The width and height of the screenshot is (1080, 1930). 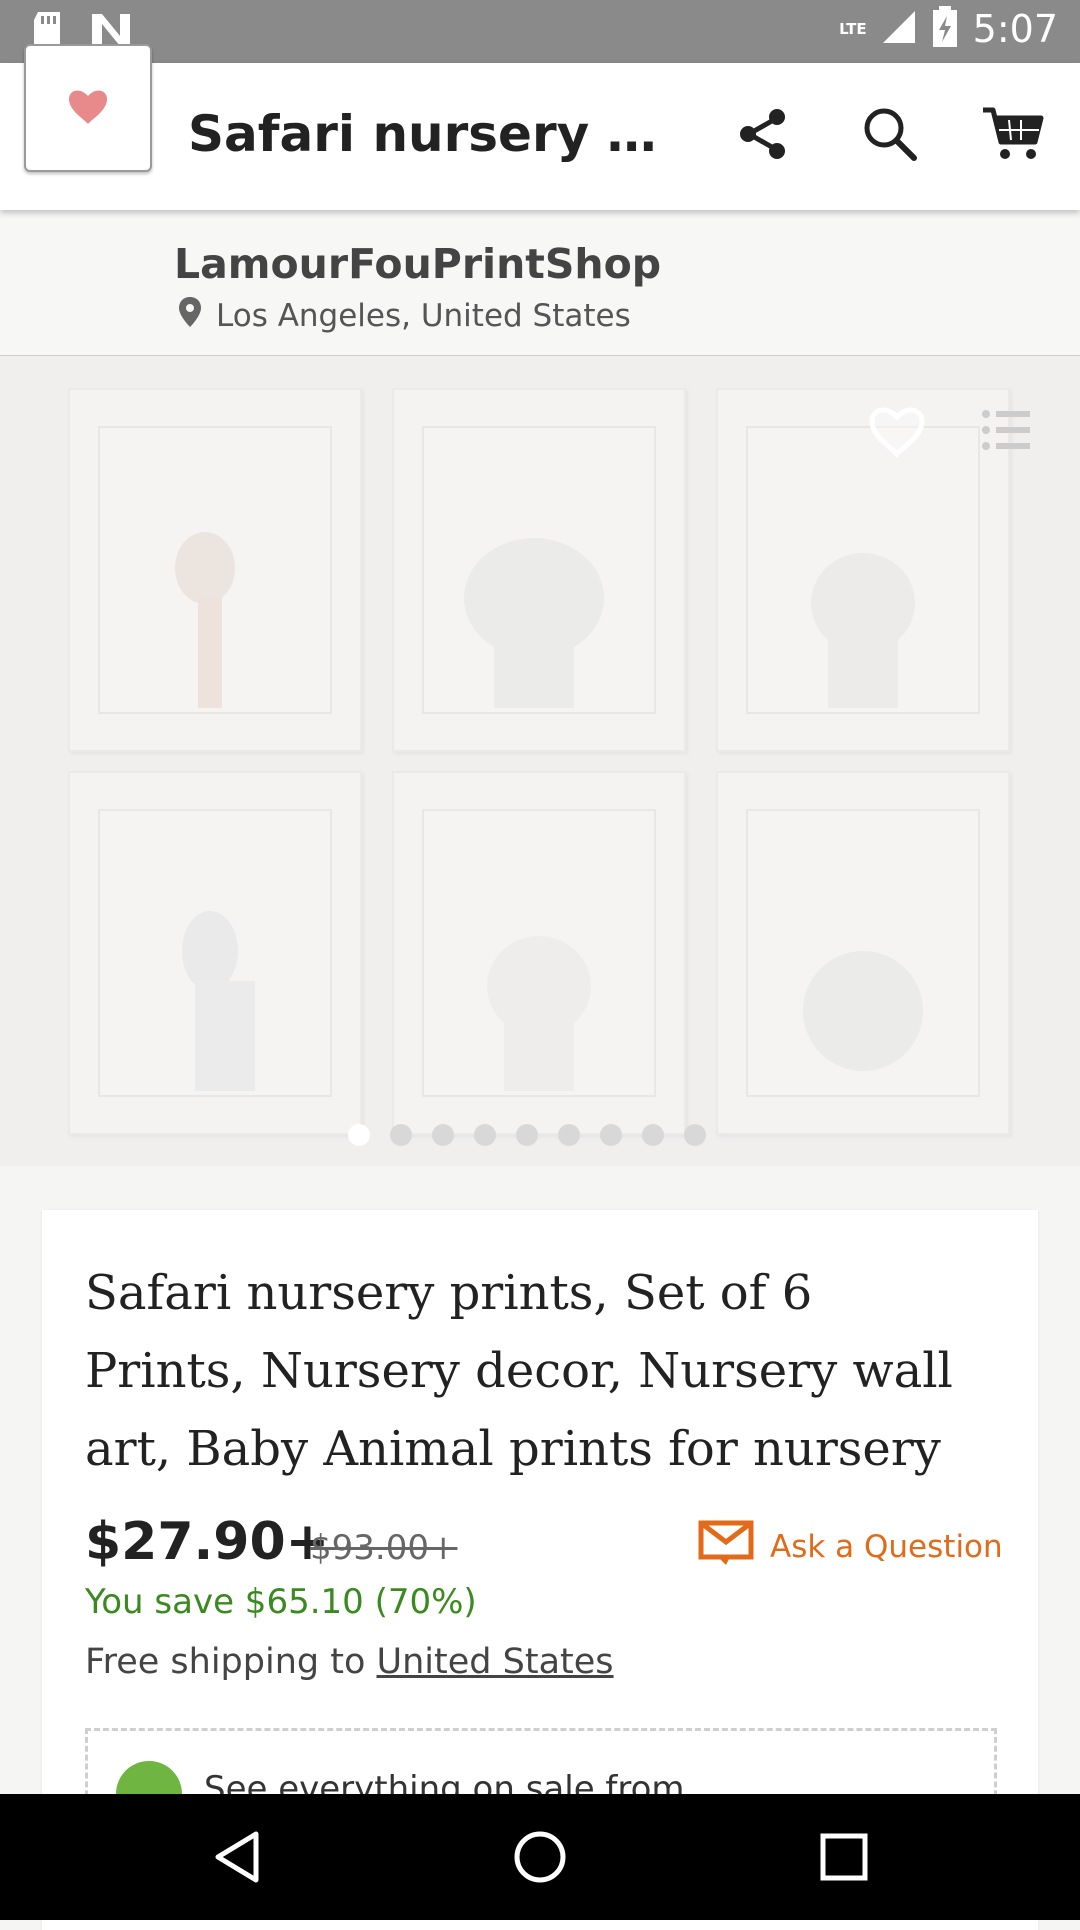 I want to click on share-button, so click(x=763, y=136).